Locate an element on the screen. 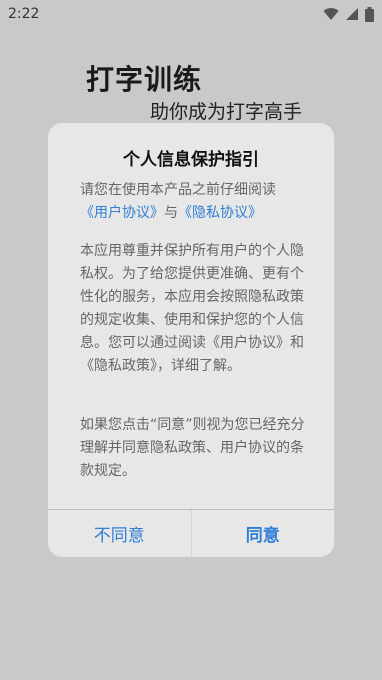  user-agreement-link: 《用户协议》 is located at coordinates (122, 213).